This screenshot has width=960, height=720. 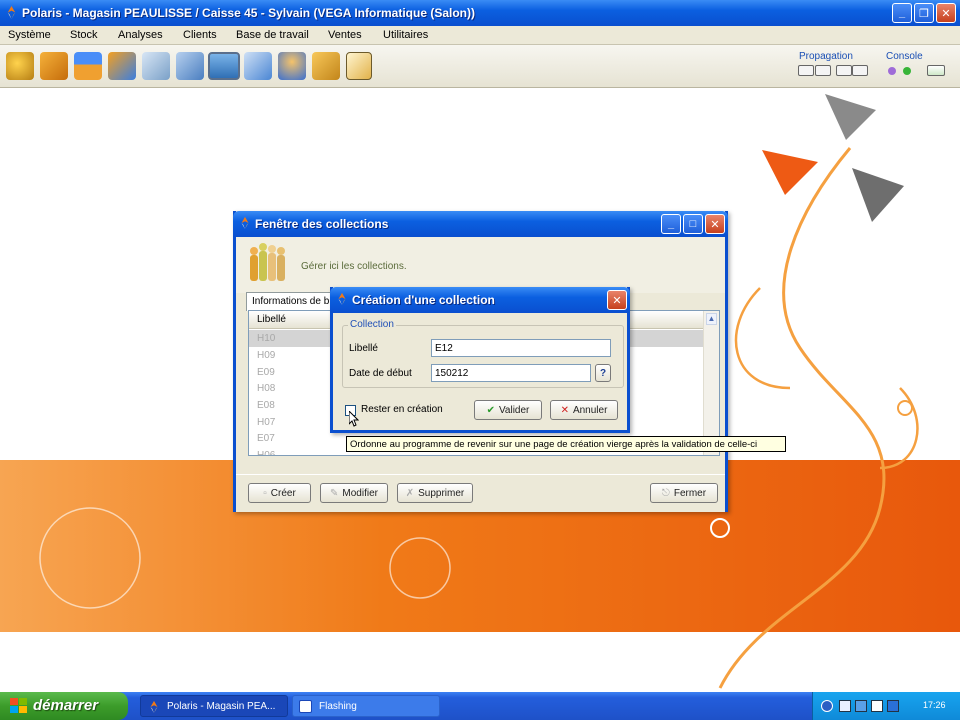 I want to click on menu-ventes: Ventes, so click(x=345, y=35).